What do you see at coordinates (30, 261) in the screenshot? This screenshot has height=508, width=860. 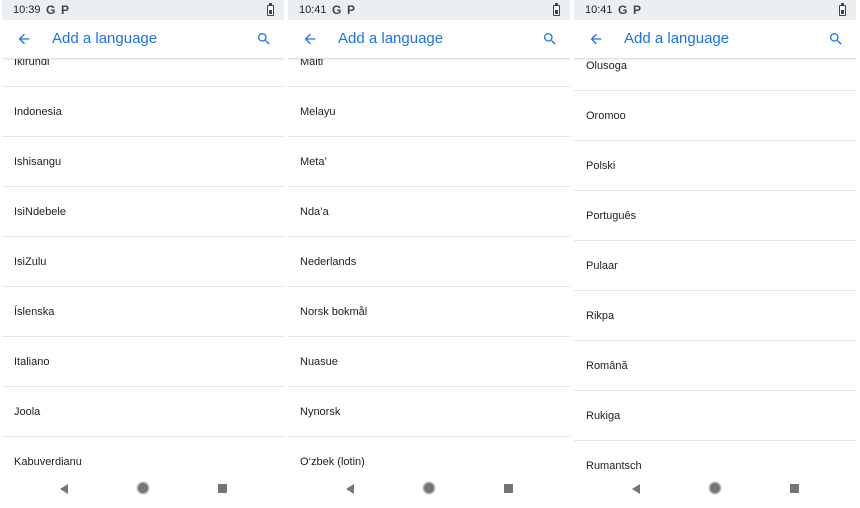 I see `language-label: IsiZulu` at bounding box center [30, 261].